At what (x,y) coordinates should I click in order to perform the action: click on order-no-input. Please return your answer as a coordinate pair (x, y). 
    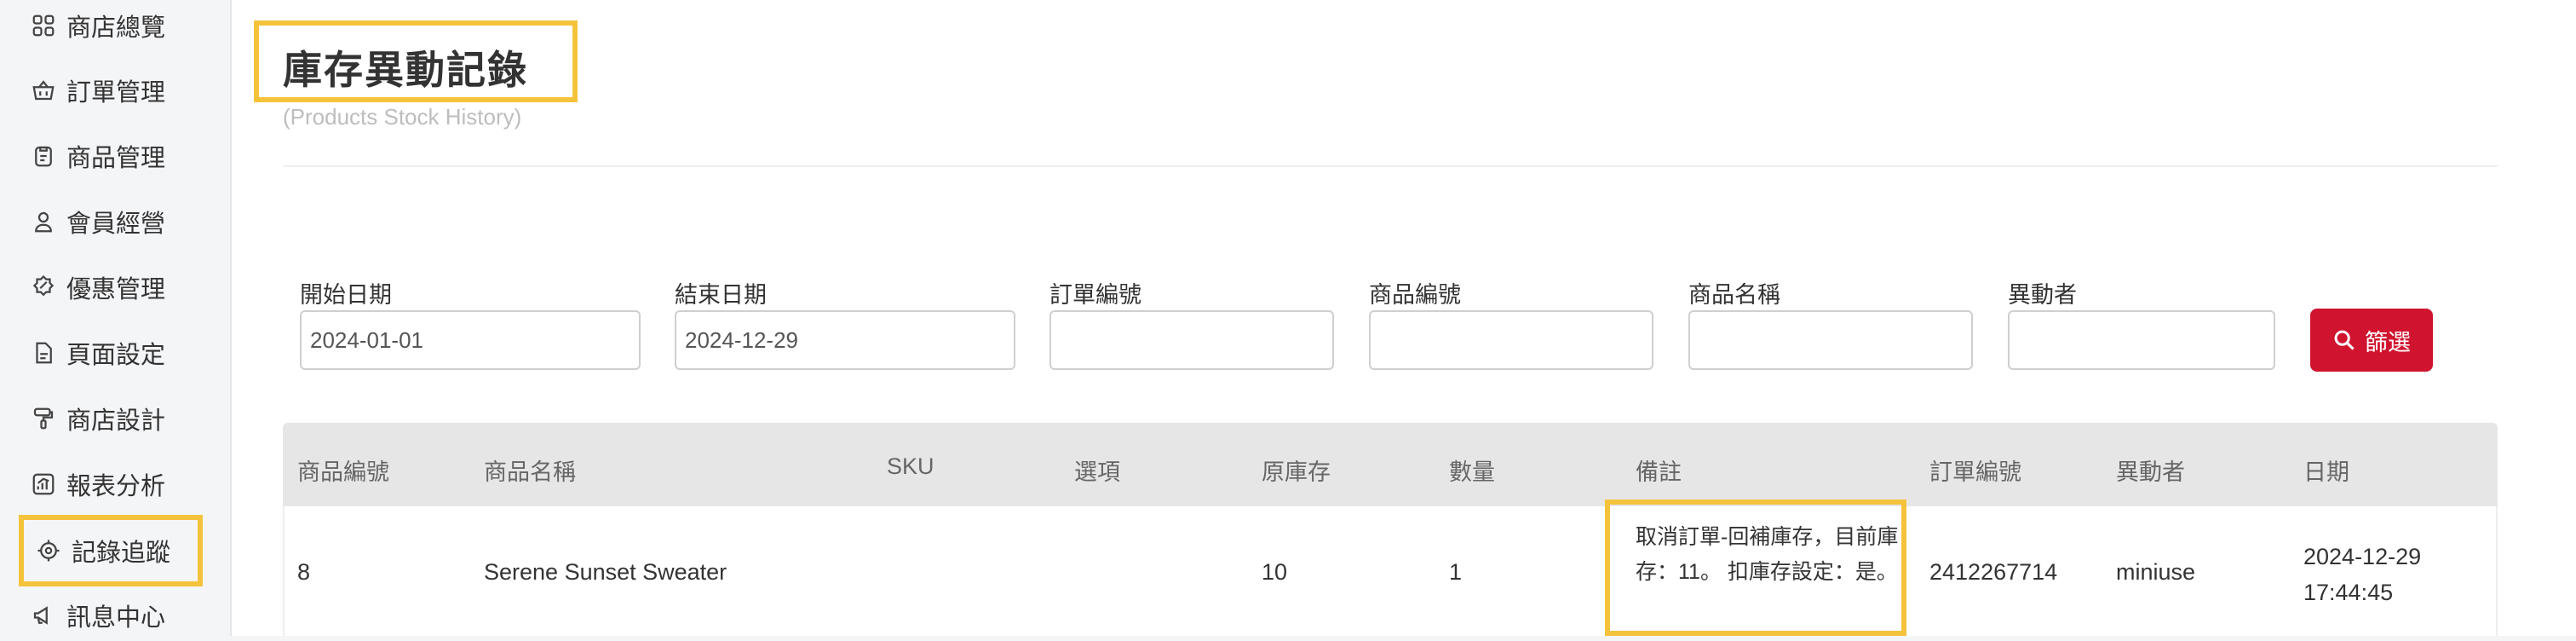
    Looking at the image, I should click on (1192, 340).